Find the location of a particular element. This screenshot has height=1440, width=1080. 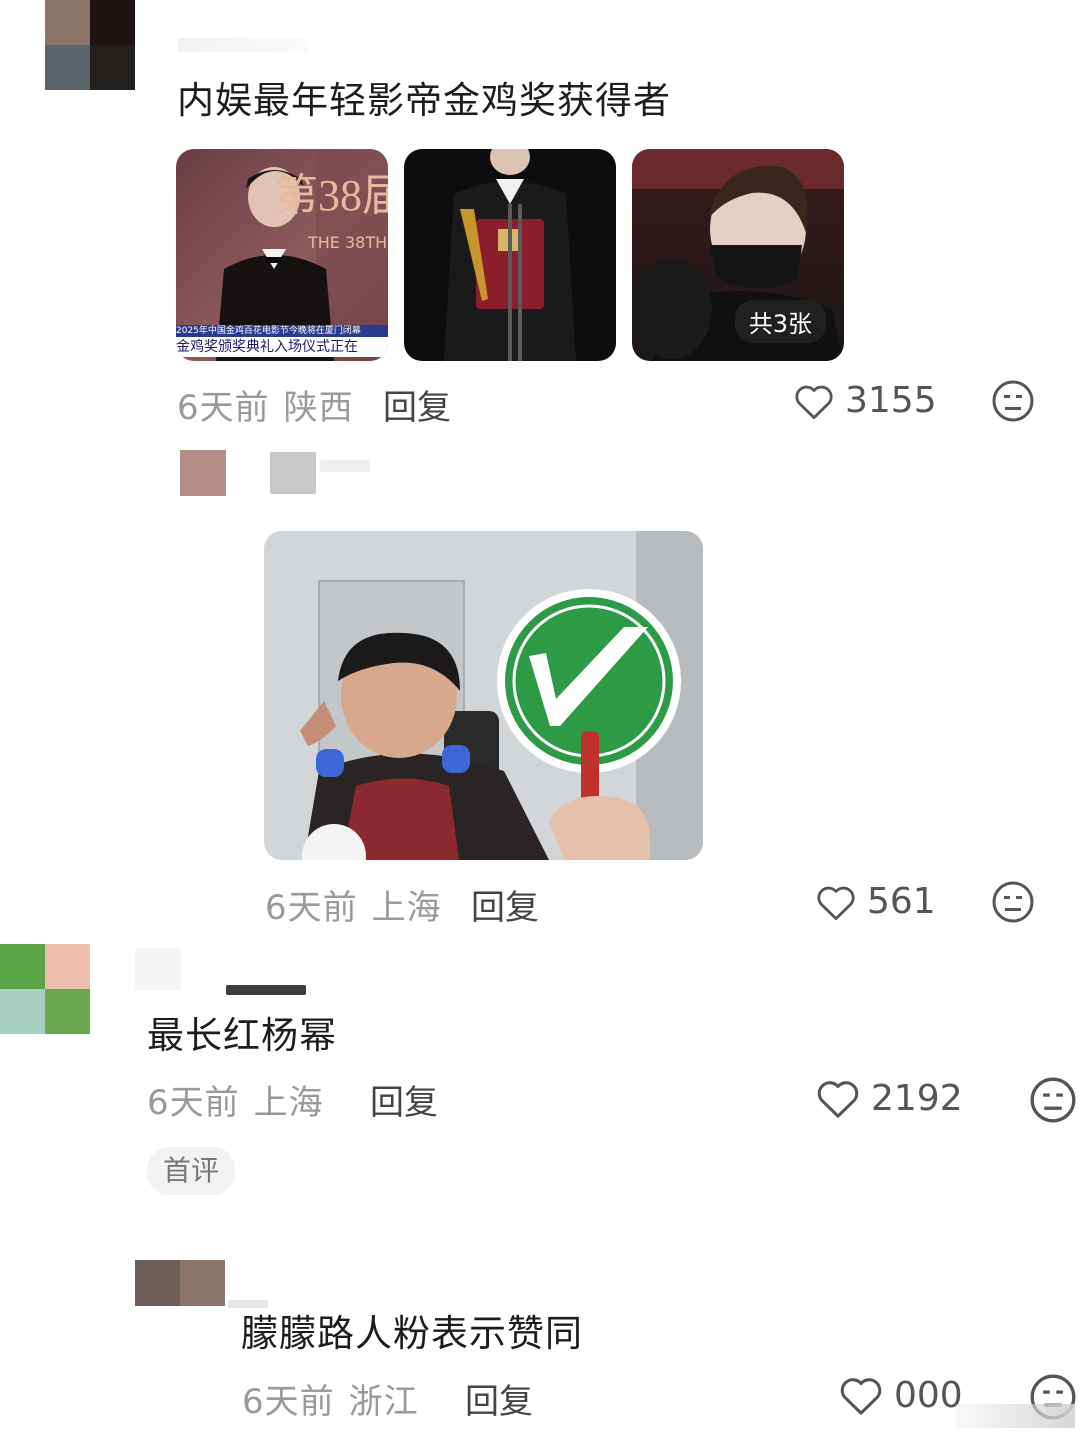

like-count: 561 is located at coordinates (901, 901).